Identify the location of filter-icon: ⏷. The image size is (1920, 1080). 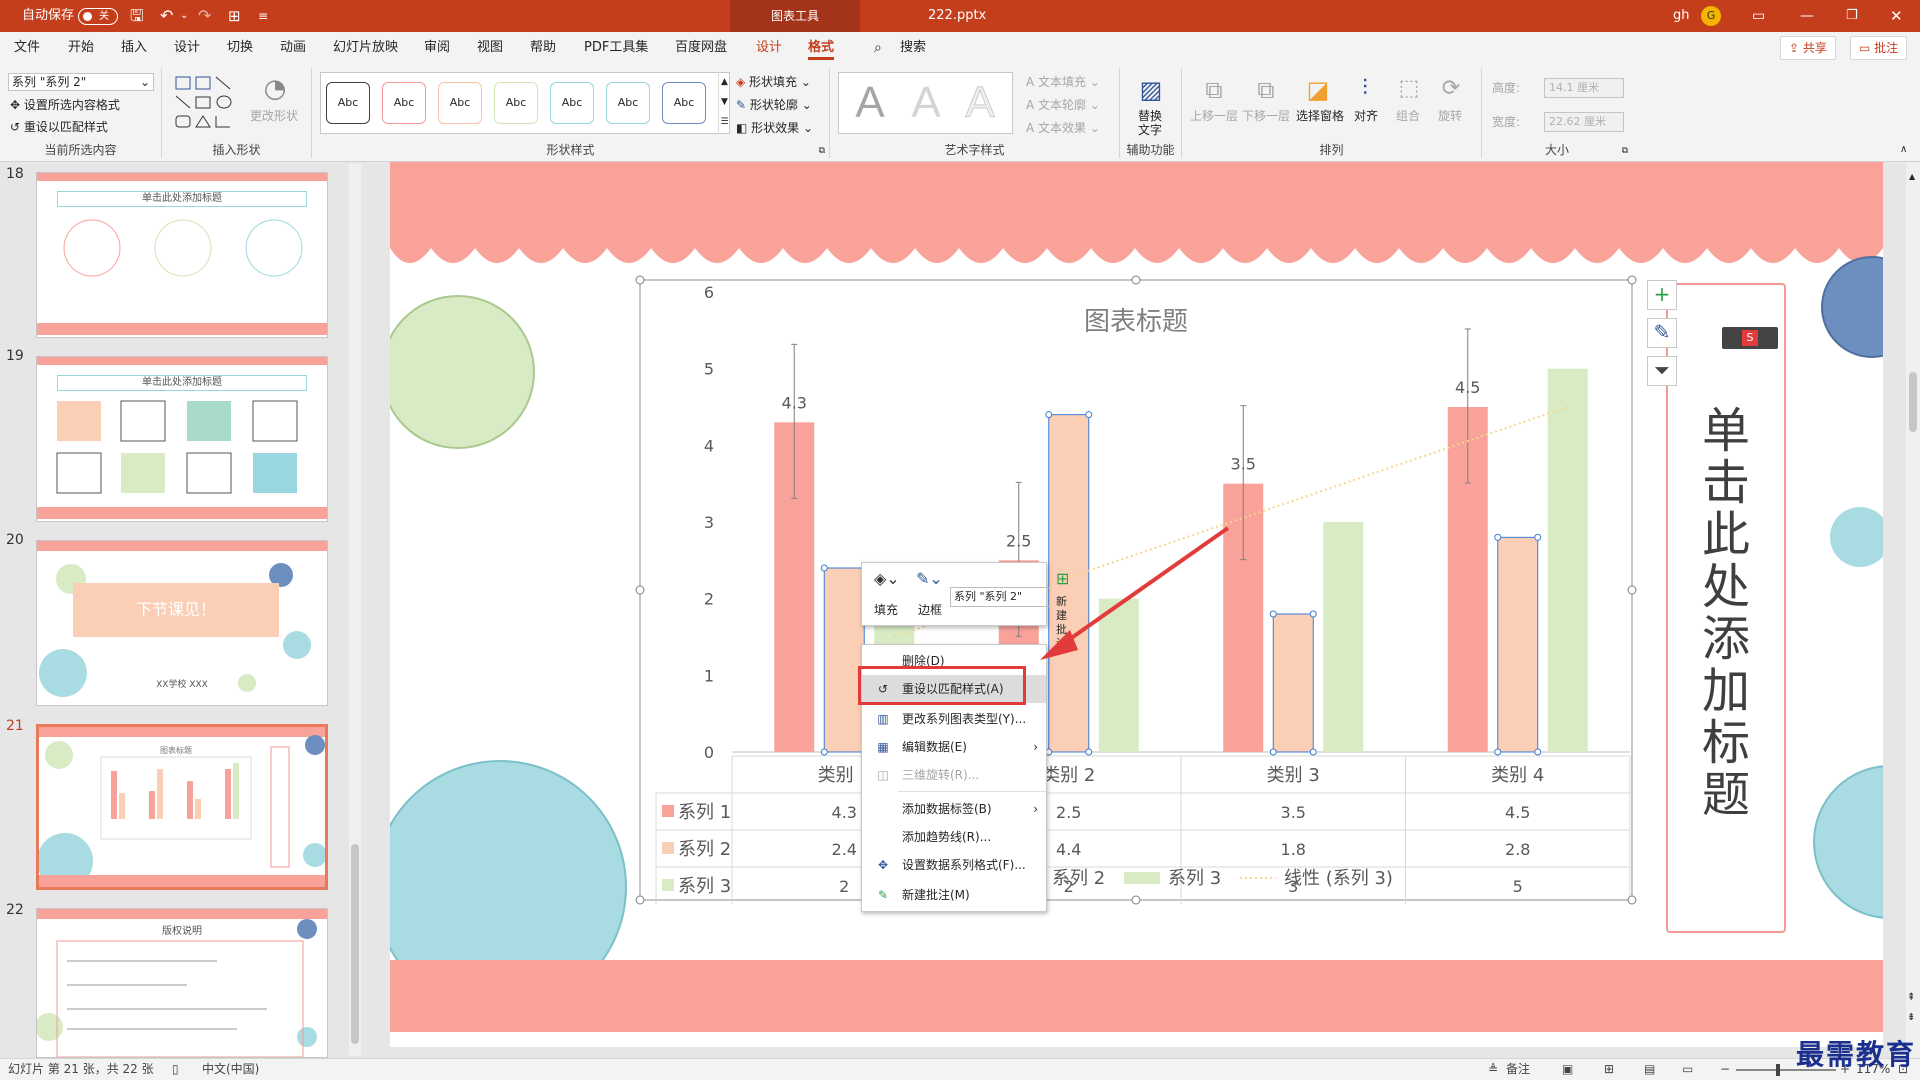
(1662, 370).